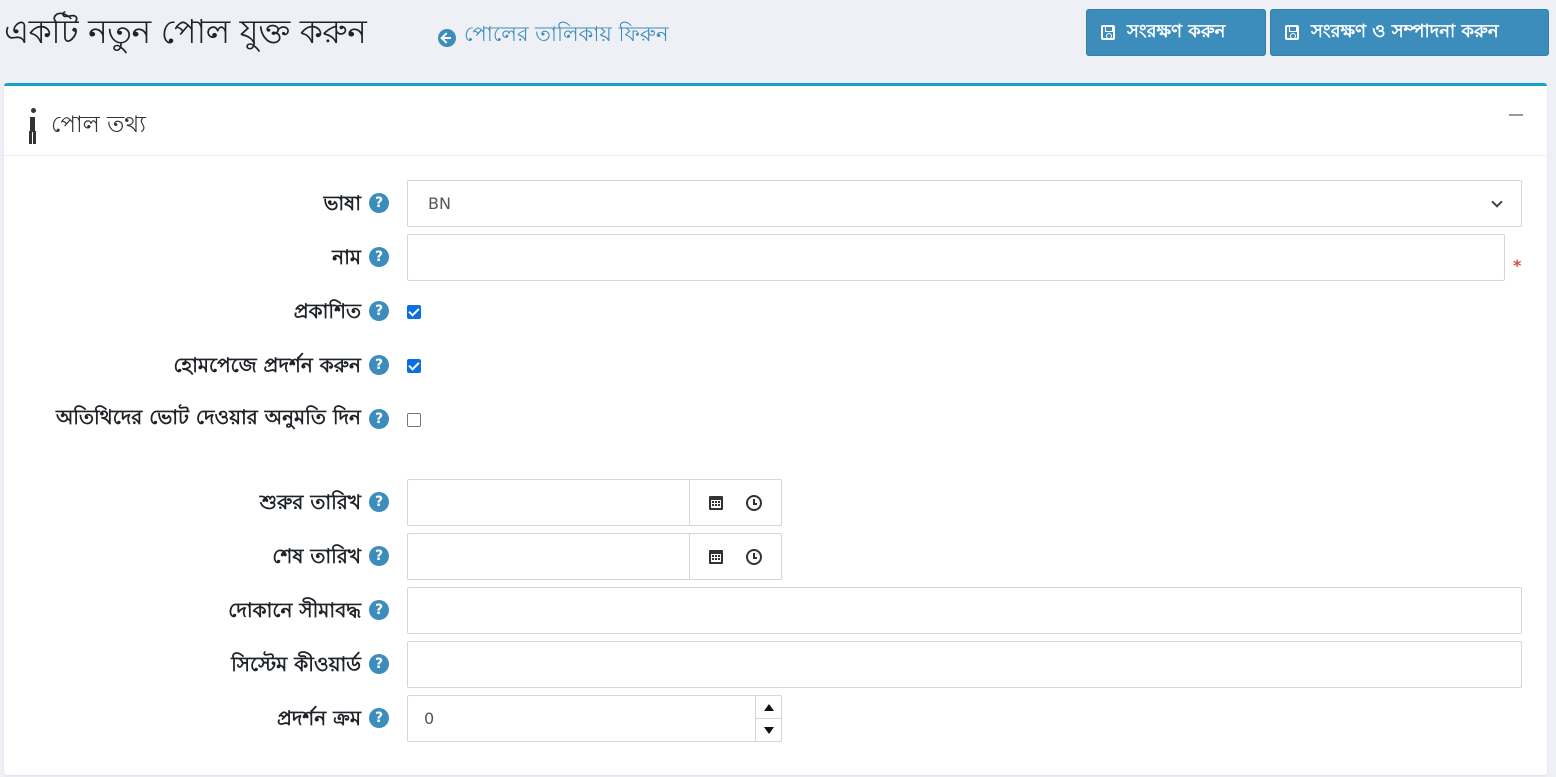  What do you see at coordinates (319, 718) in the screenshot?
I see `display-order-label: প্রদর্শন ক্রম` at bounding box center [319, 718].